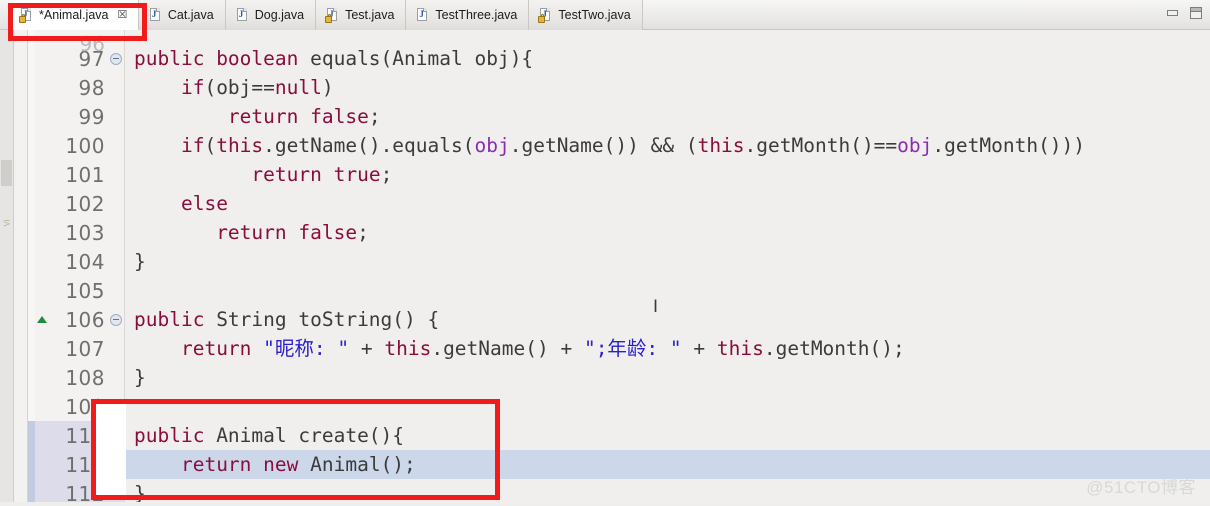 Image resolution: width=1210 pixels, height=506 pixels. What do you see at coordinates (327, 87) in the screenshot?
I see `code-token-pln: )` at bounding box center [327, 87].